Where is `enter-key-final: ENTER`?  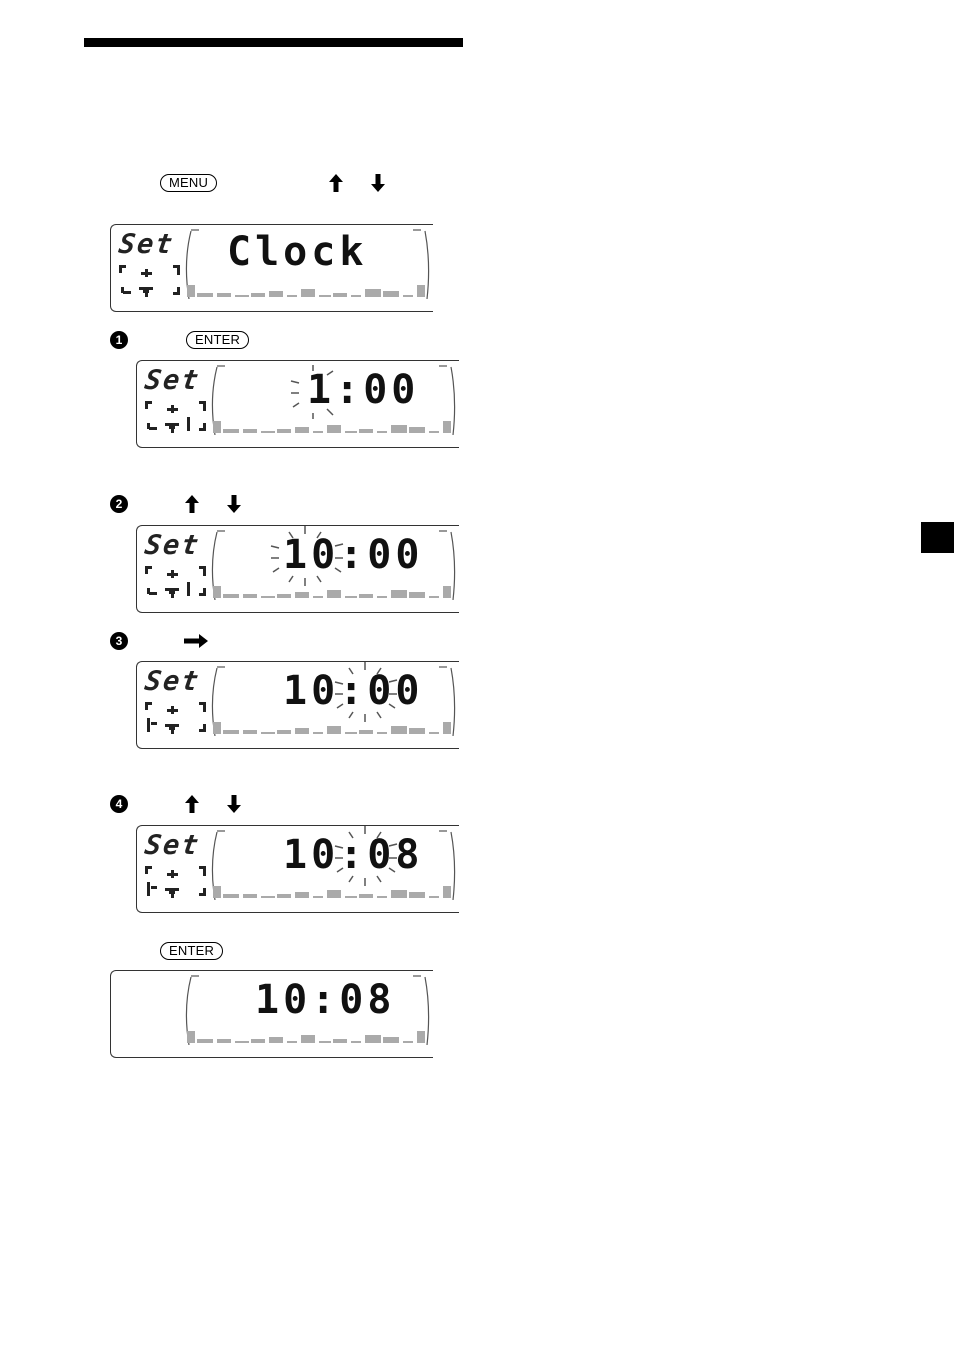
enter-key-final: ENTER is located at coordinates (192, 951).